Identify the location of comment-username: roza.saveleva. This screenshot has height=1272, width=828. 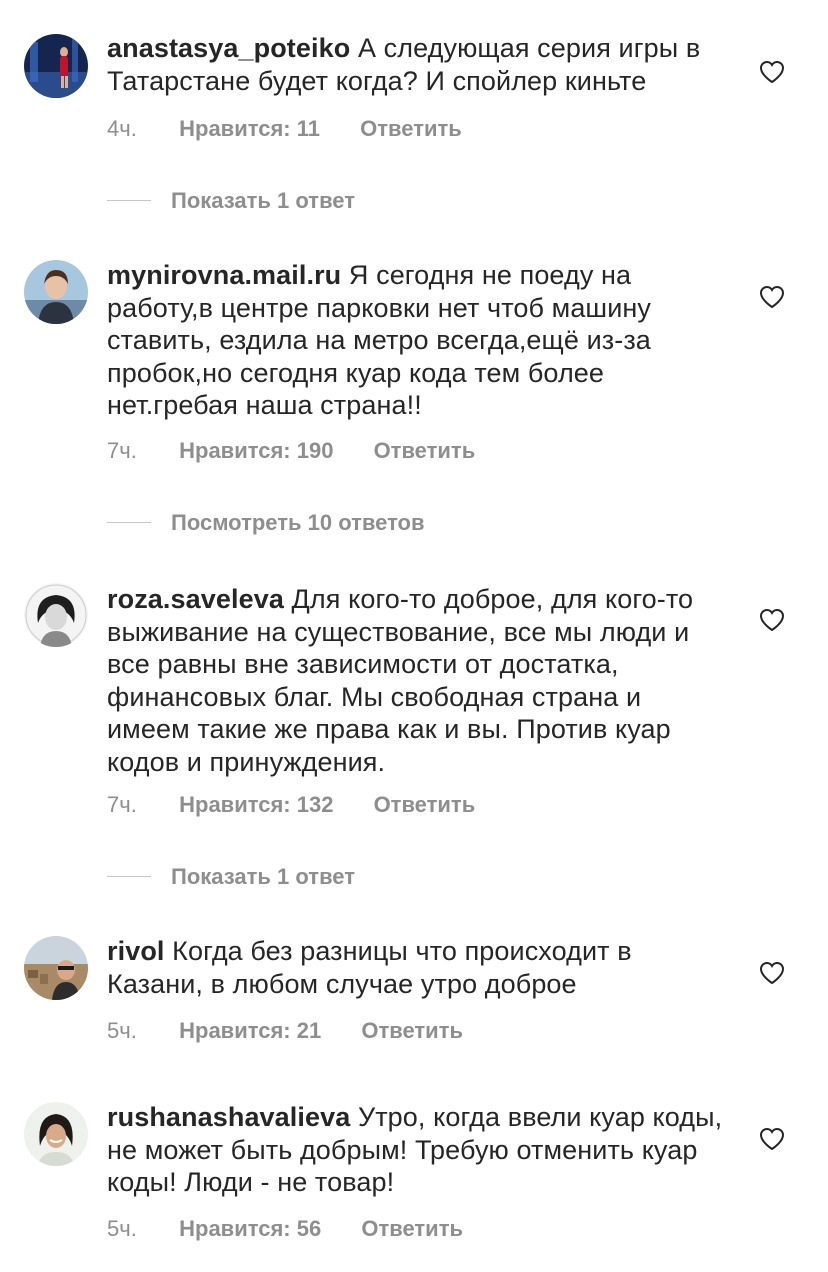
(195, 599).